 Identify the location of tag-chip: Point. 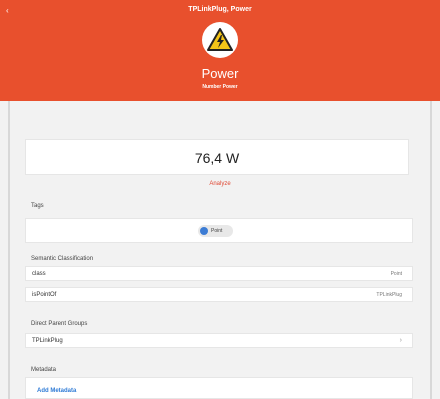
(215, 231).